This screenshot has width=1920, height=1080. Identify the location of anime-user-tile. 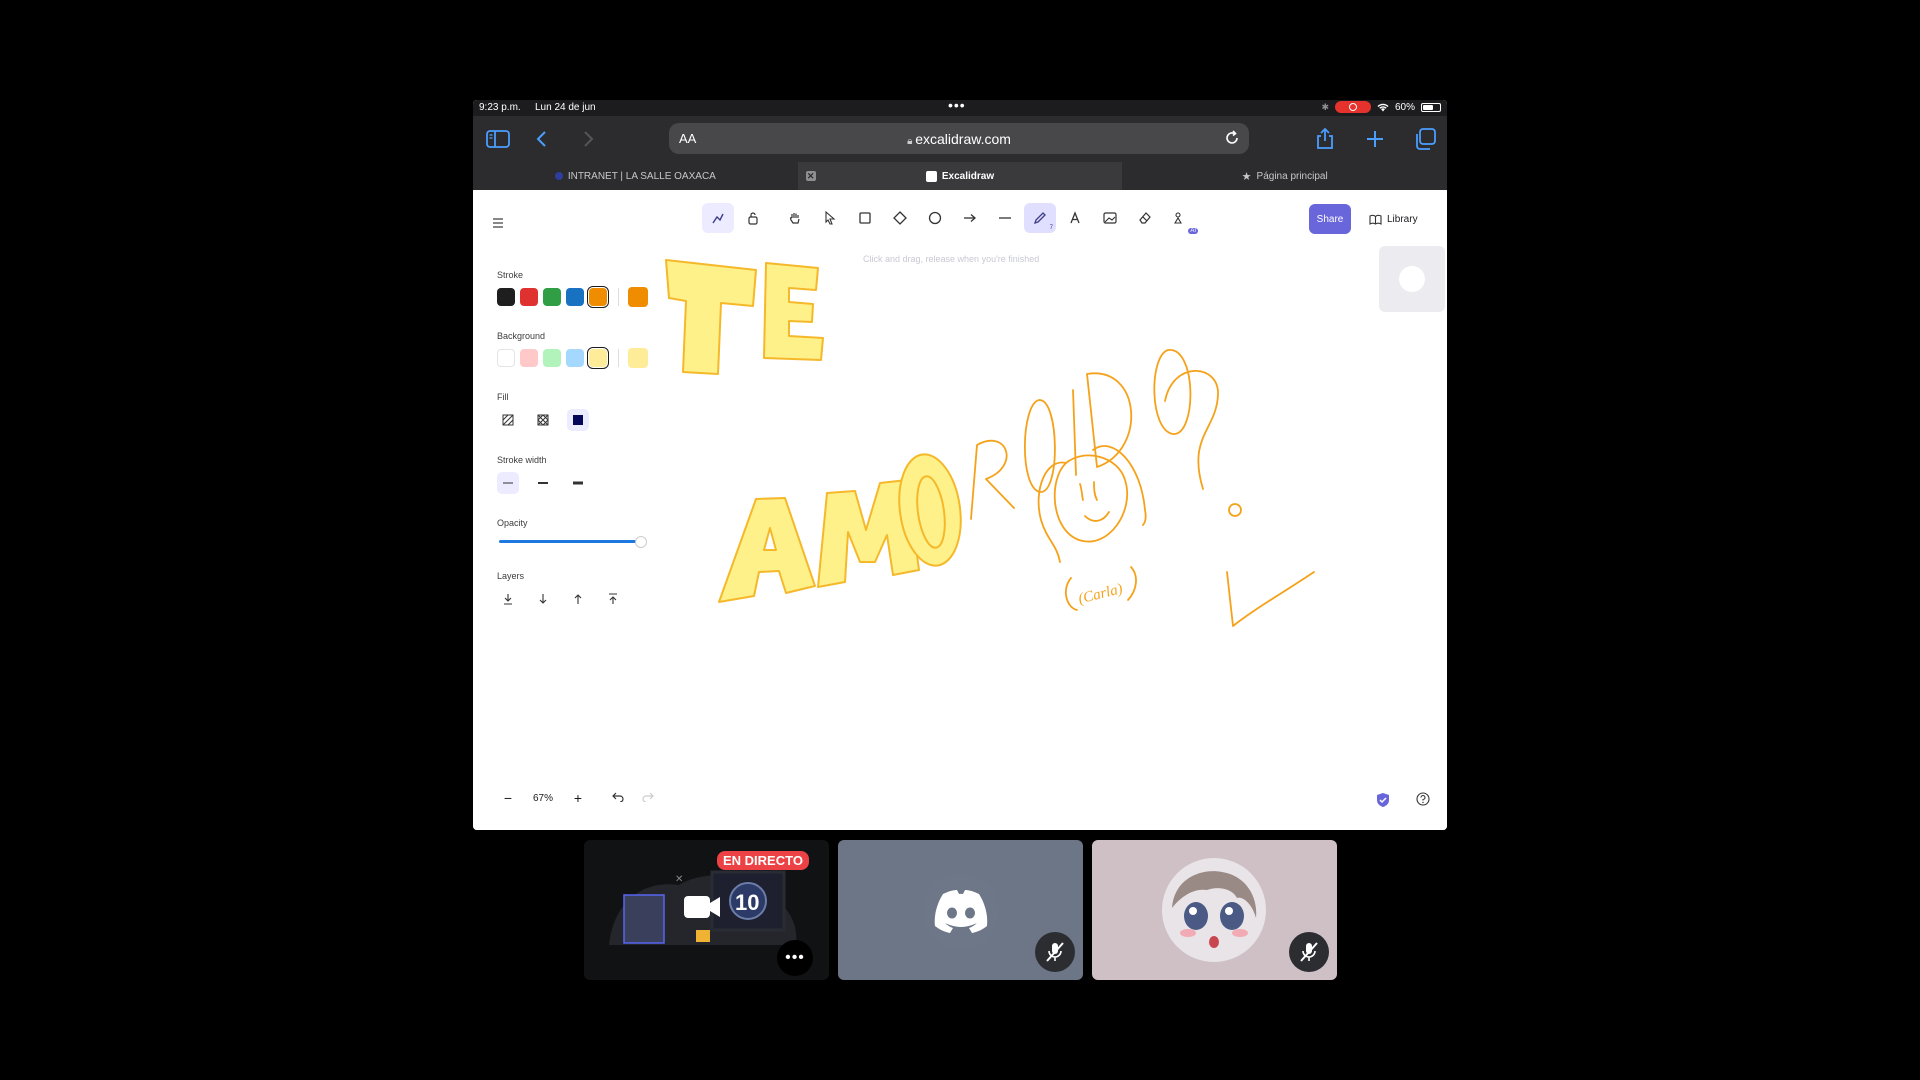
(1214, 910).